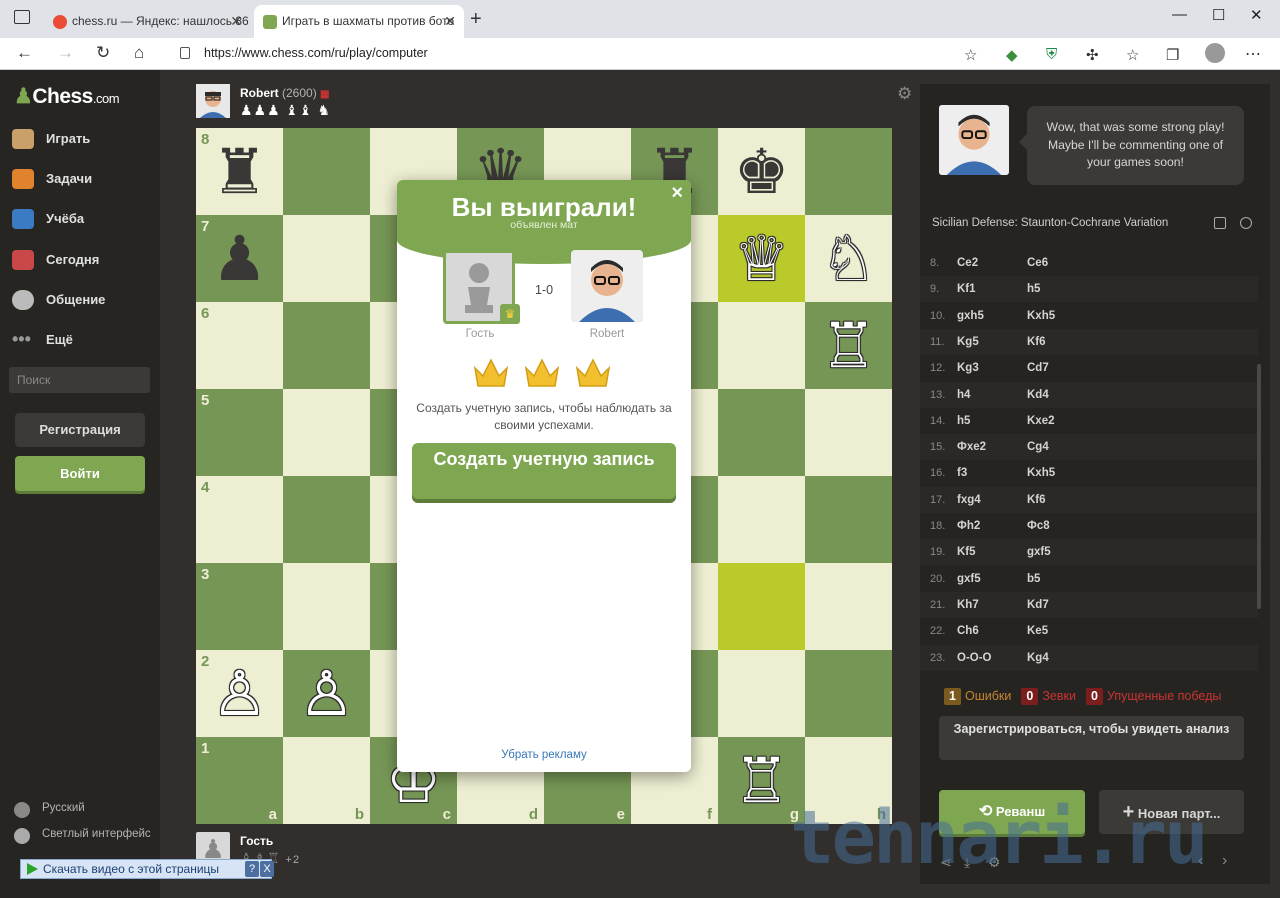 Image resolution: width=1280 pixels, height=898 pixels. What do you see at coordinates (239, 432) in the screenshot?
I see `square-a5: 5` at bounding box center [239, 432].